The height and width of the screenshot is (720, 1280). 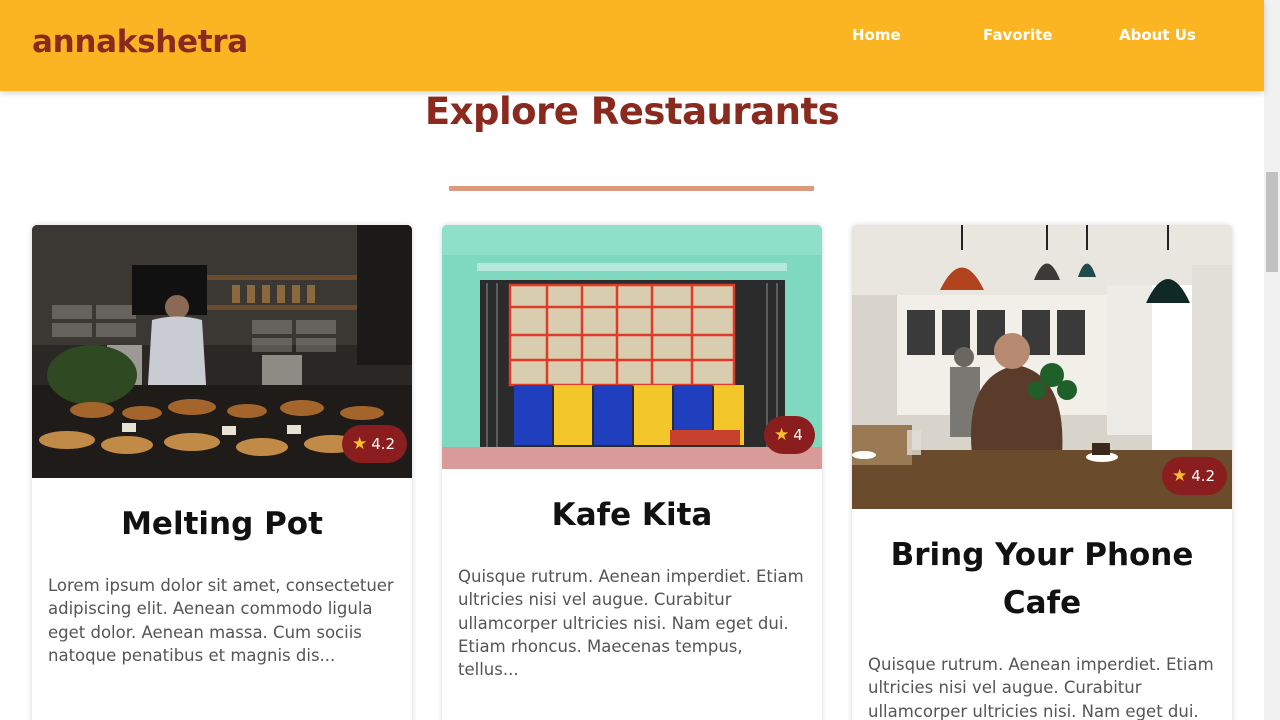 I want to click on rating-value: 4, so click(x=798, y=435).